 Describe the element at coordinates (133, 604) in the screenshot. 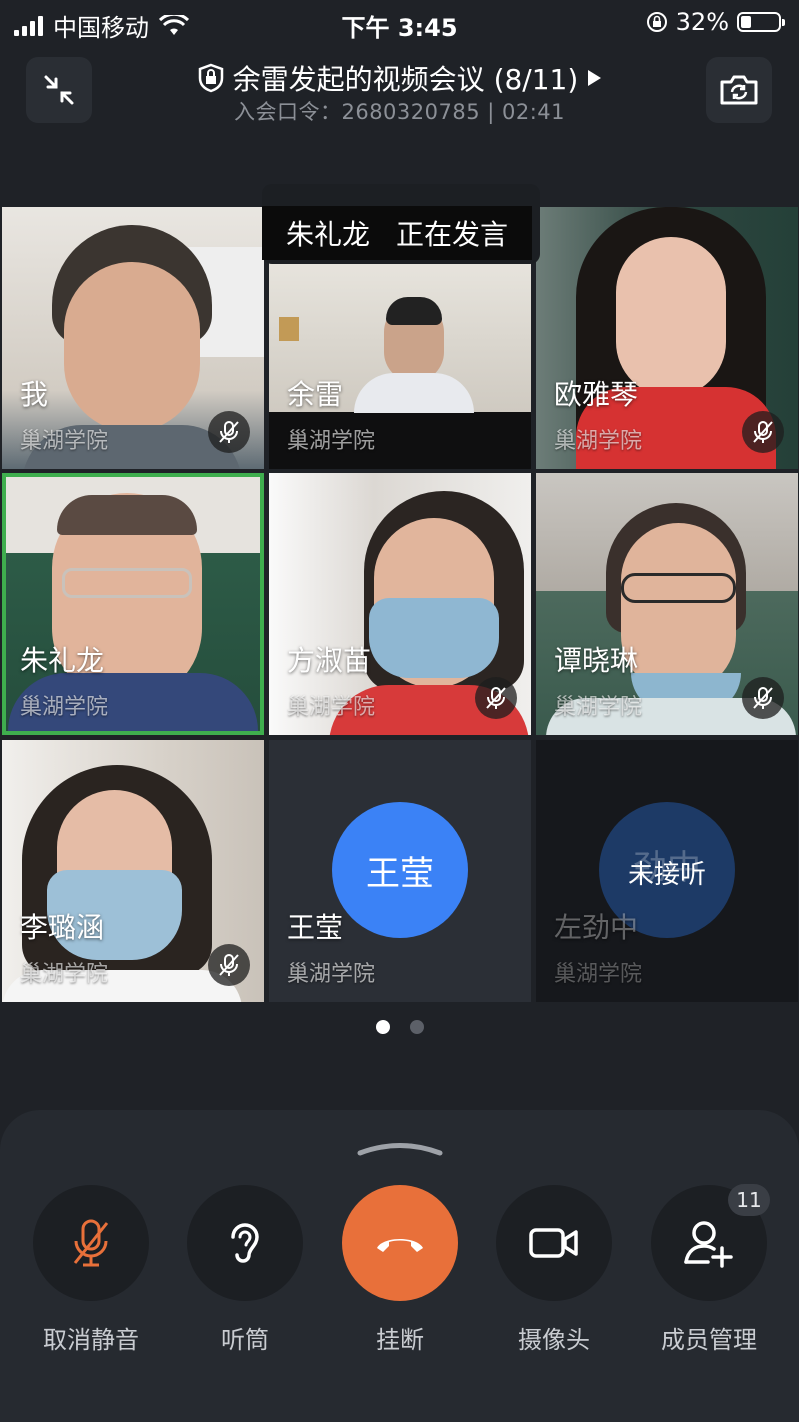

I see `video-tile-zhulilong: 朱礼龙 巢湖学院` at that location.